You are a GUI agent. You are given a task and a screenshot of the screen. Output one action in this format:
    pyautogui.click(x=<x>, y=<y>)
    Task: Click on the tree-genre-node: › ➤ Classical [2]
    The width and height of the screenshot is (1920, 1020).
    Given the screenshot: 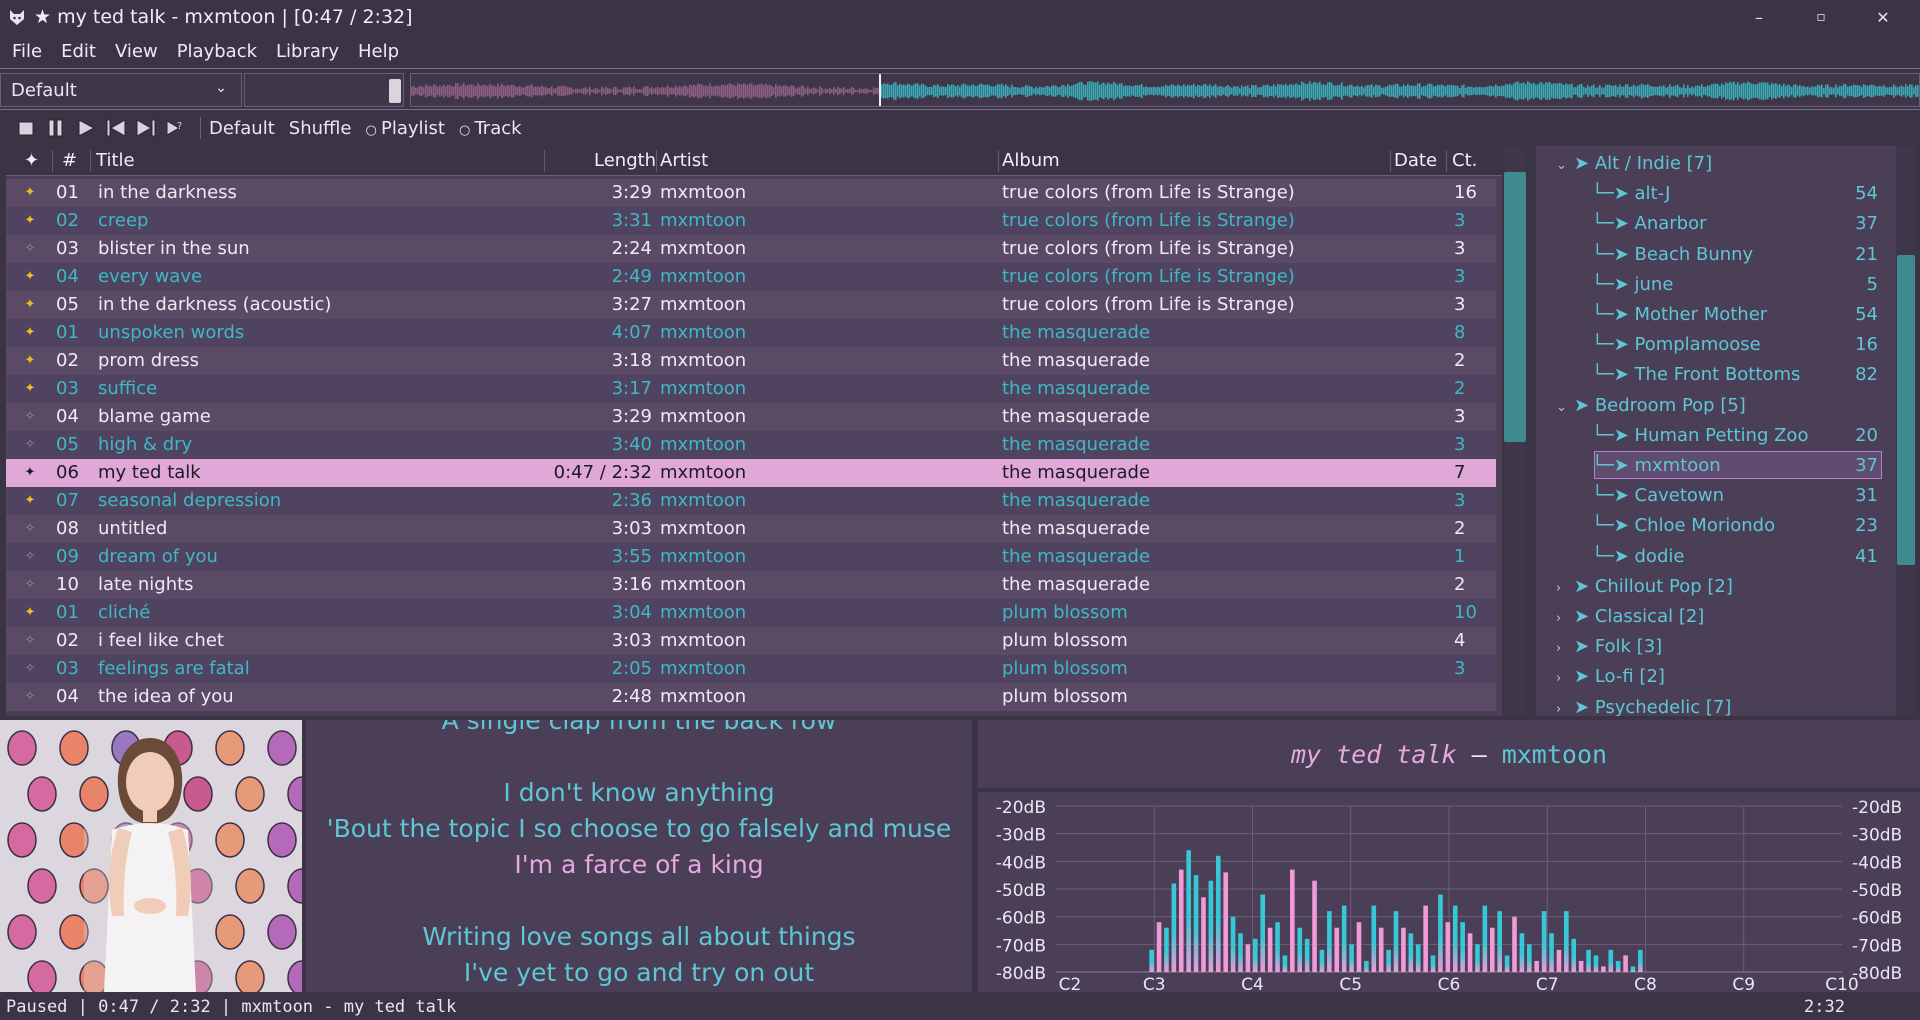 What is the action you would take?
    pyautogui.click(x=1630, y=617)
    